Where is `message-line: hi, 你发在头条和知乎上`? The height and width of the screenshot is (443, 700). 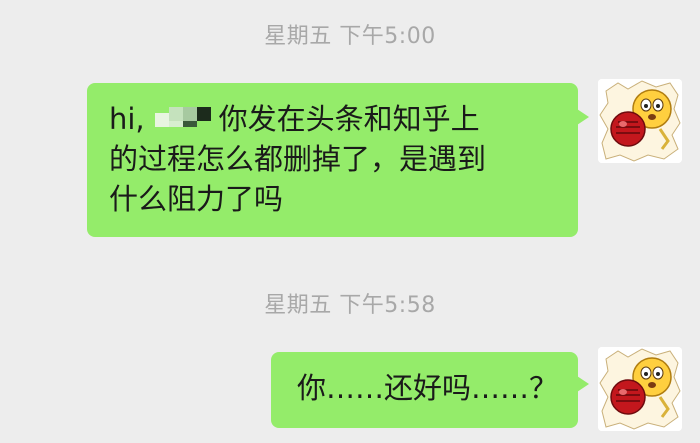
message-line: hi, 你发在头条和知乎上 is located at coordinates (333, 119).